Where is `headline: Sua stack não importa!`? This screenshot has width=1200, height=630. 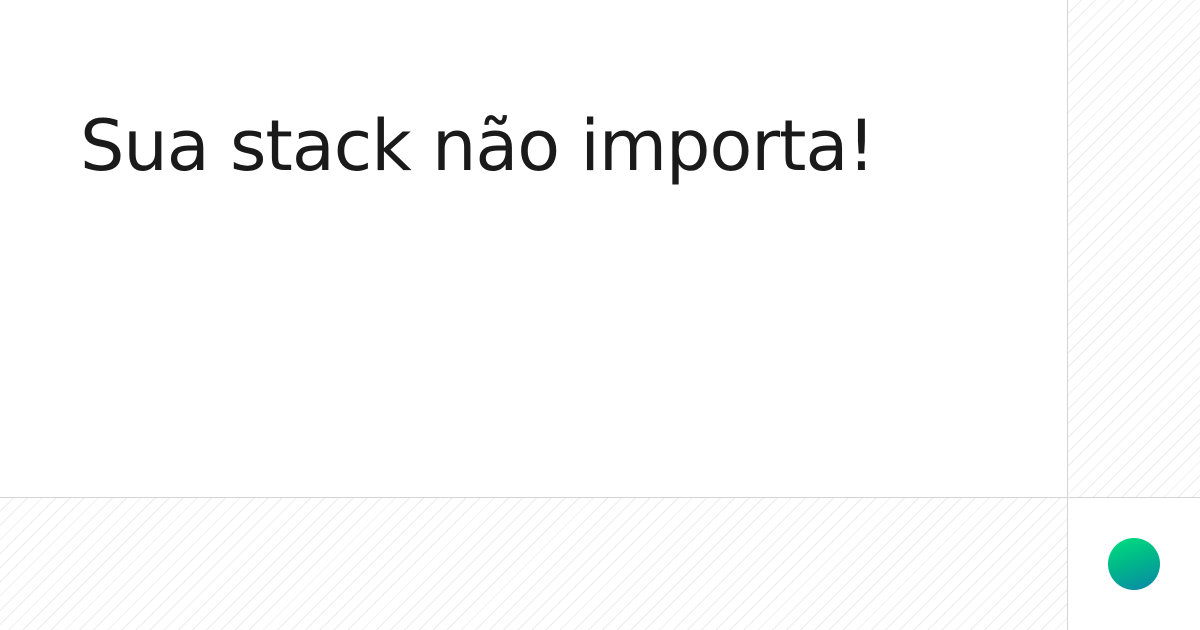 headline: Sua stack não importa! is located at coordinates (477, 146).